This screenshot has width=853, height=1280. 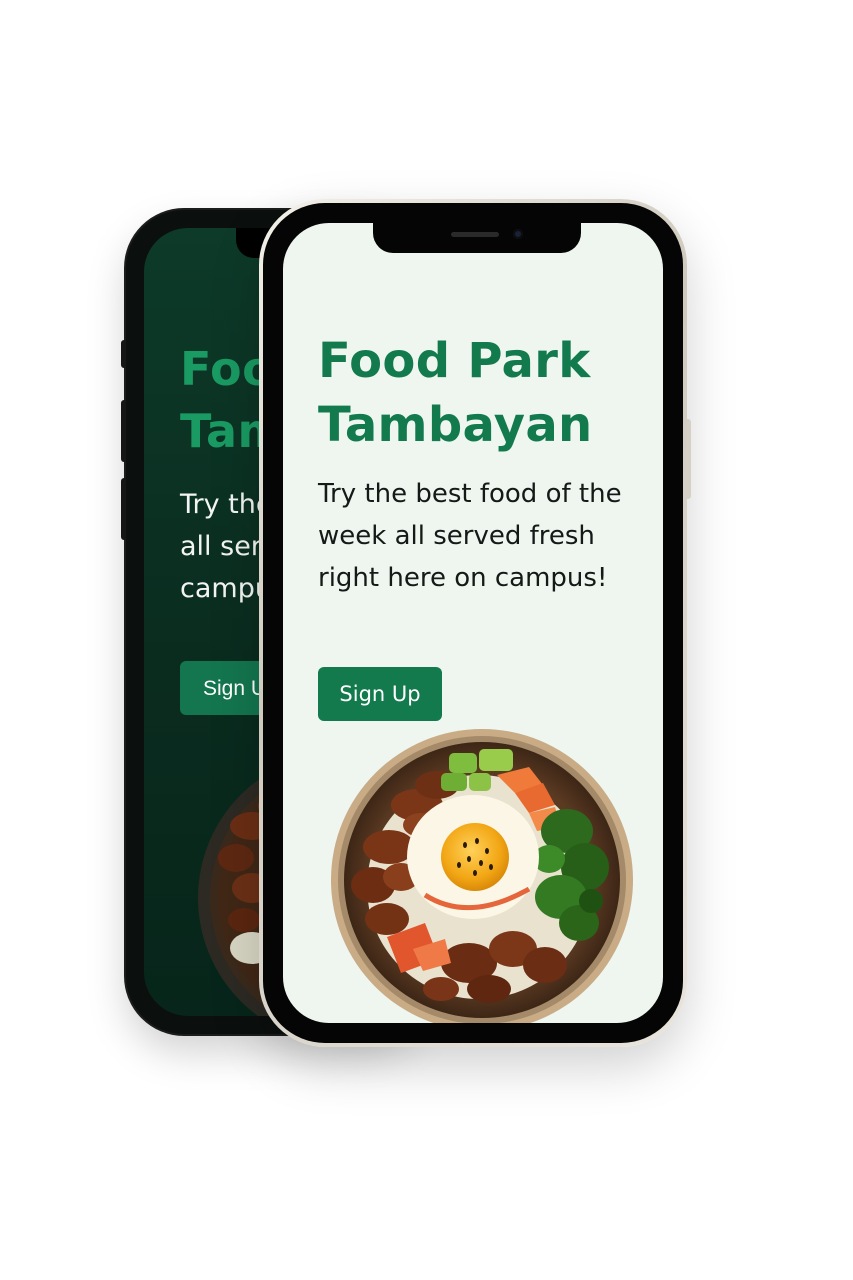 What do you see at coordinates (123, 354) in the screenshot?
I see `mute-switch` at bounding box center [123, 354].